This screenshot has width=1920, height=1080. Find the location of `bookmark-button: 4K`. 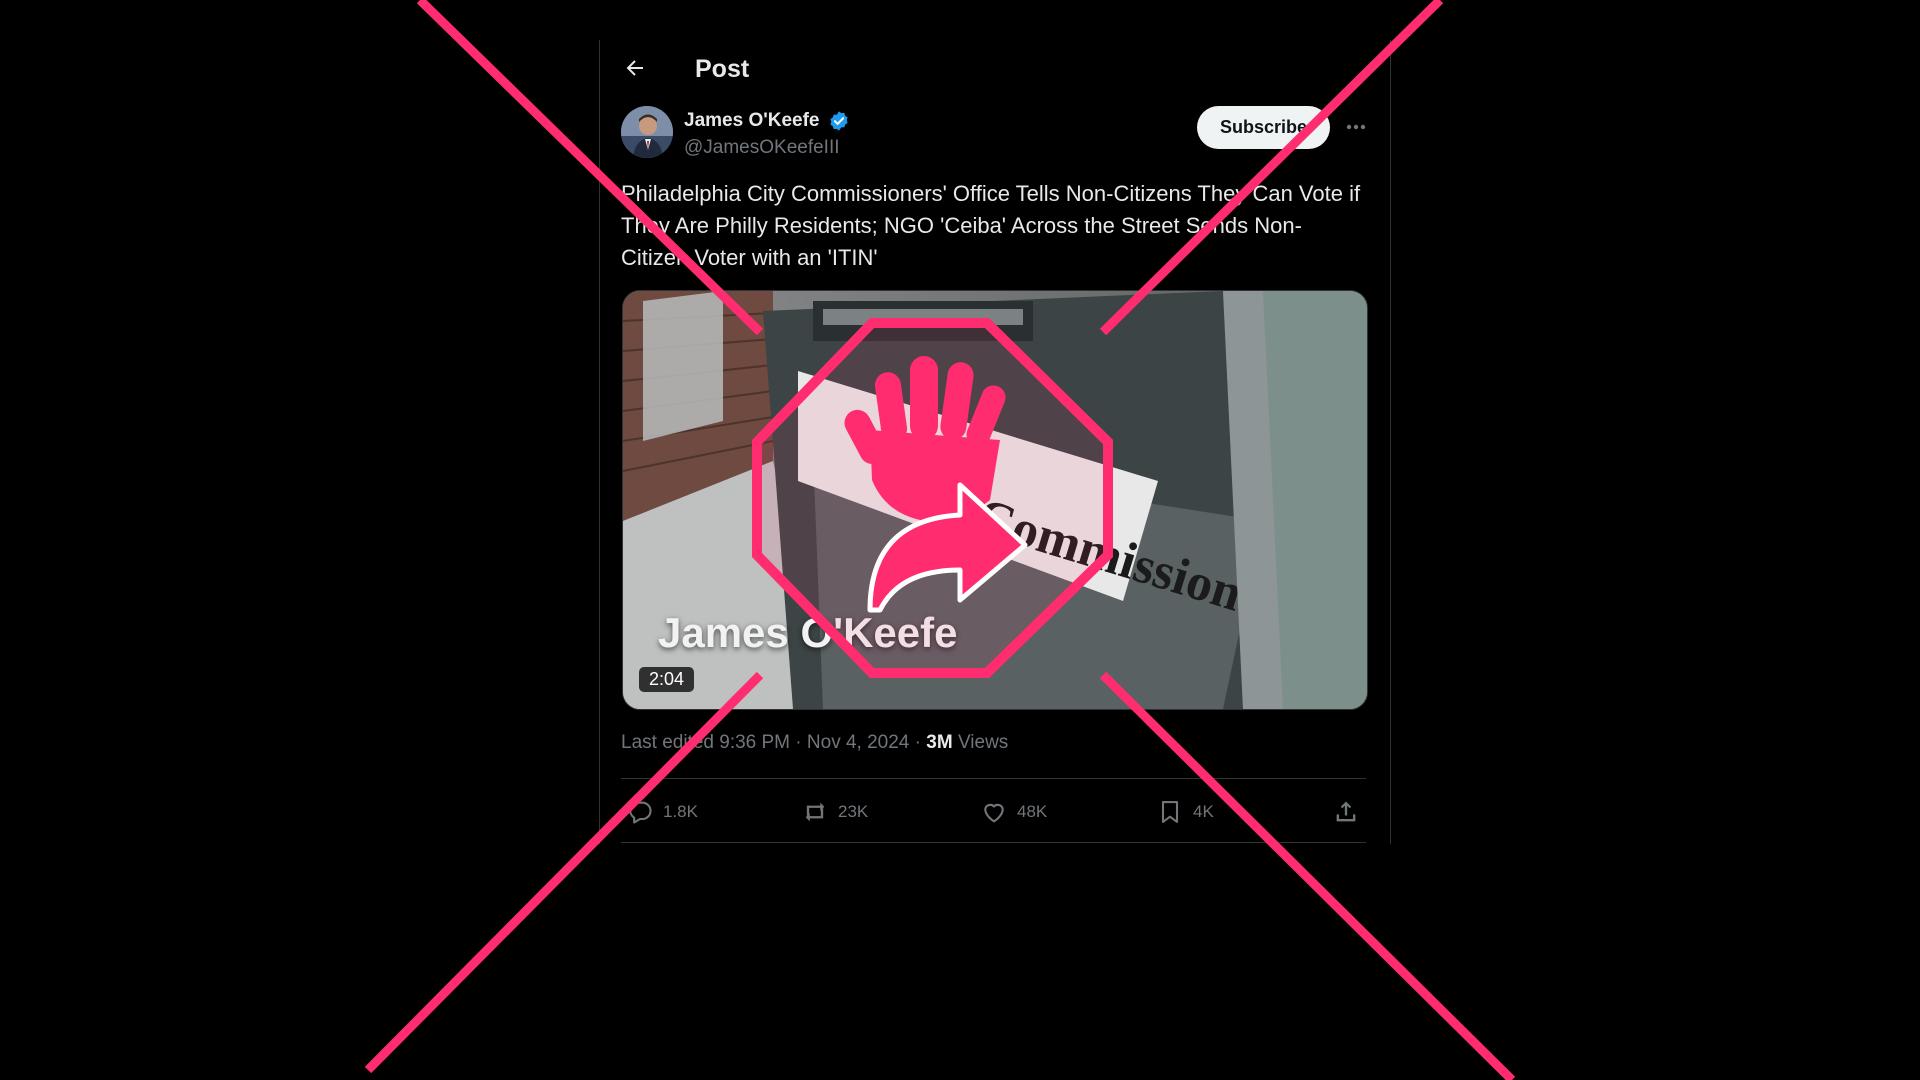

bookmark-button: 4K is located at coordinates (1185, 812).